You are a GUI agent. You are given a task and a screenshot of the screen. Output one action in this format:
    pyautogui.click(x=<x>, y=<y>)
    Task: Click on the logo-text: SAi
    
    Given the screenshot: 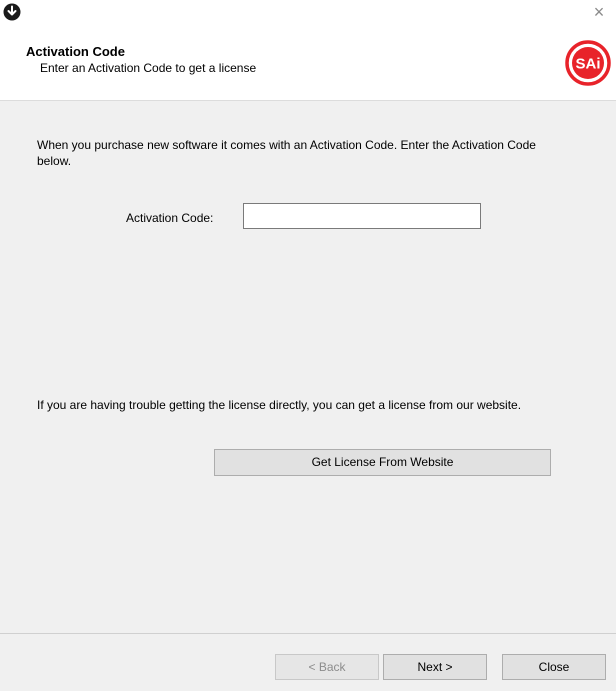 What is the action you would take?
    pyautogui.click(x=587, y=64)
    